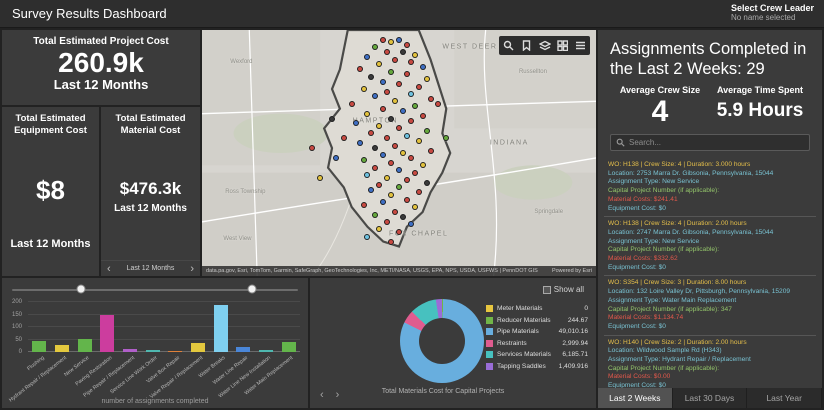 The image size is (824, 410). What do you see at coordinates (710, 143) in the screenshot?
I see `search-box` at bounding box center [710, 143].